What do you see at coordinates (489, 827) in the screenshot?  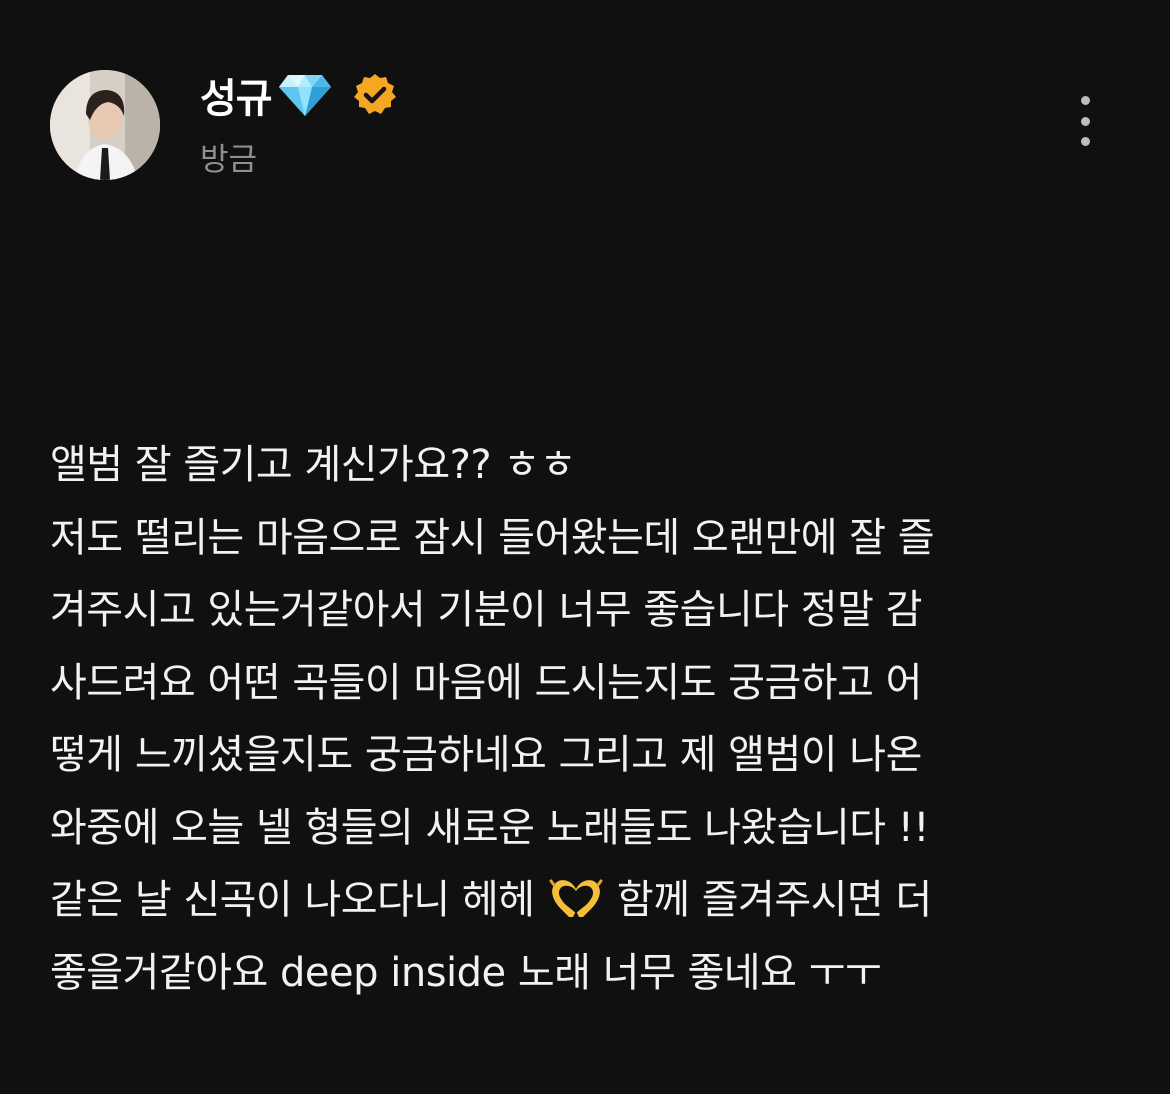 I see `post-text-line: 와중에 오늘 넬 형들의 새로운 노래들도 나왔습니다 !!` at bounding box center [489, 827].